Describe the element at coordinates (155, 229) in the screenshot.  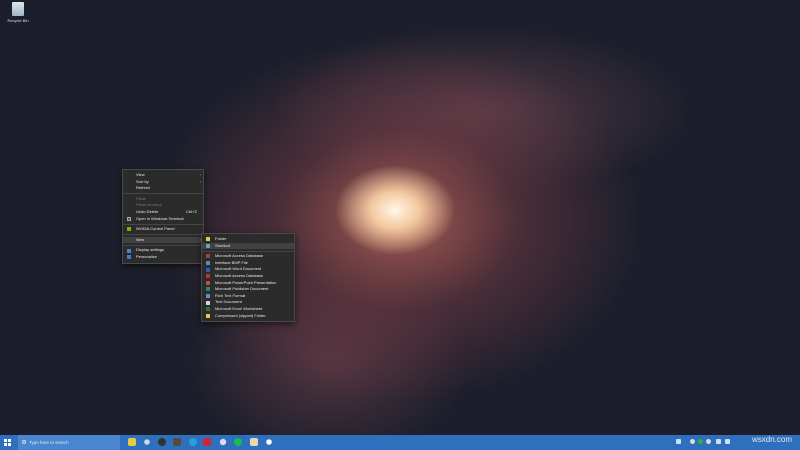
I see `label: NVIDIA Control Panel` at that location.